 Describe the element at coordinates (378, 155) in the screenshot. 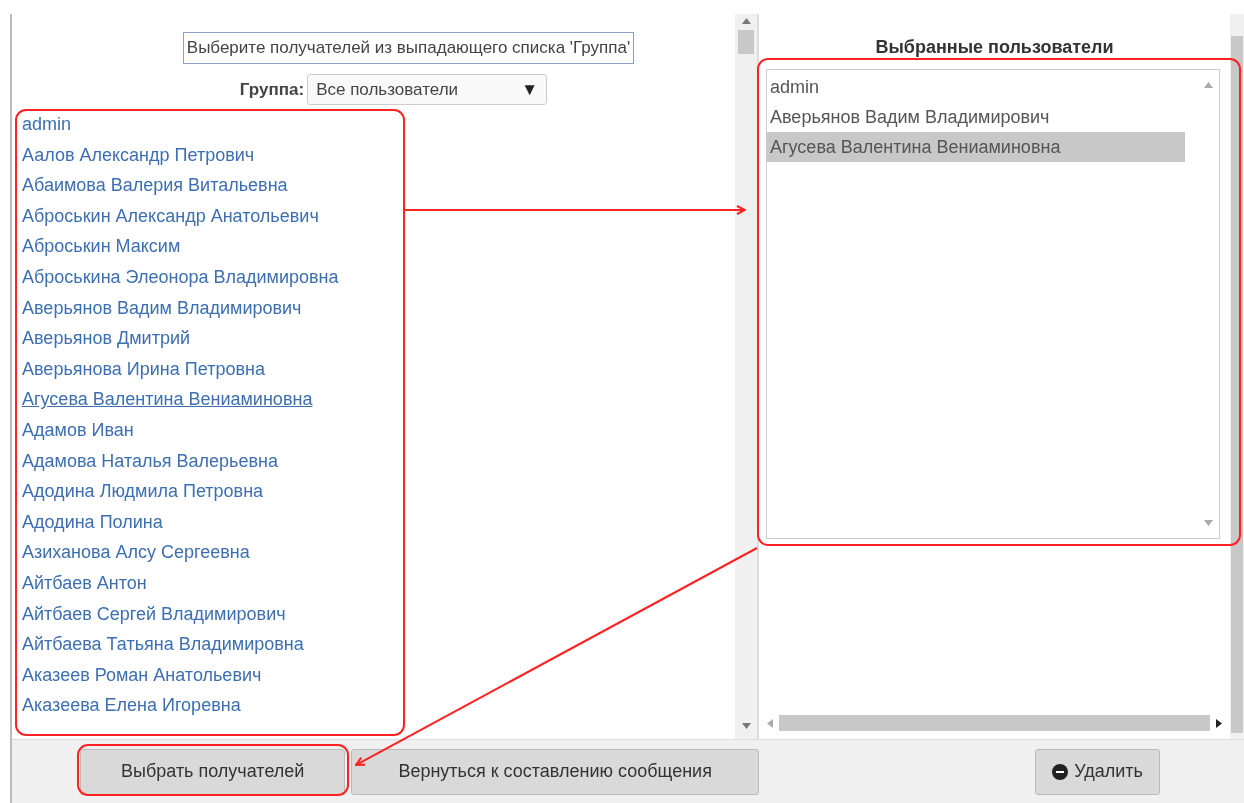

I see `user-link: Аалов Александр Петрович` at that location.